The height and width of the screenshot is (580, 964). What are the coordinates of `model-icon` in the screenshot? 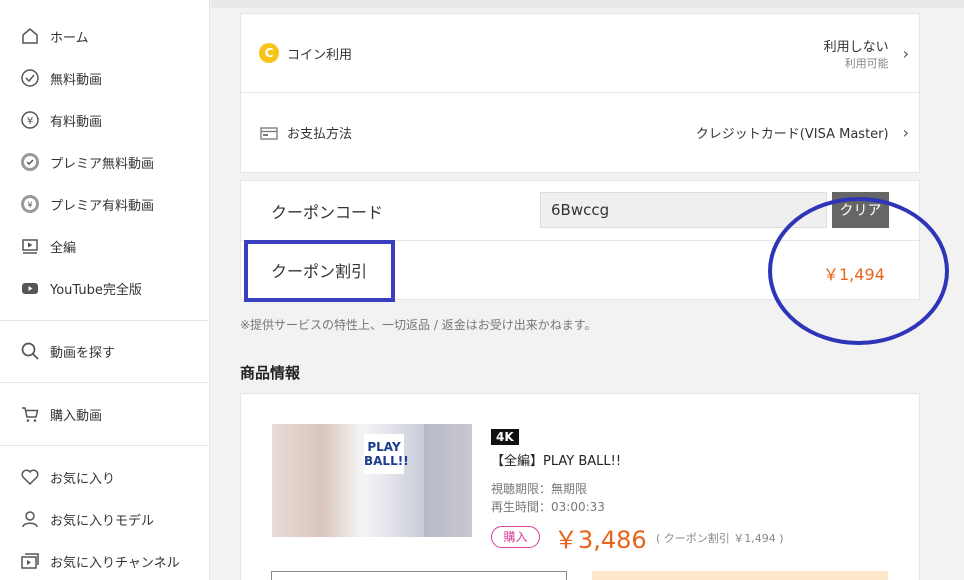 It's located at (30, 519).